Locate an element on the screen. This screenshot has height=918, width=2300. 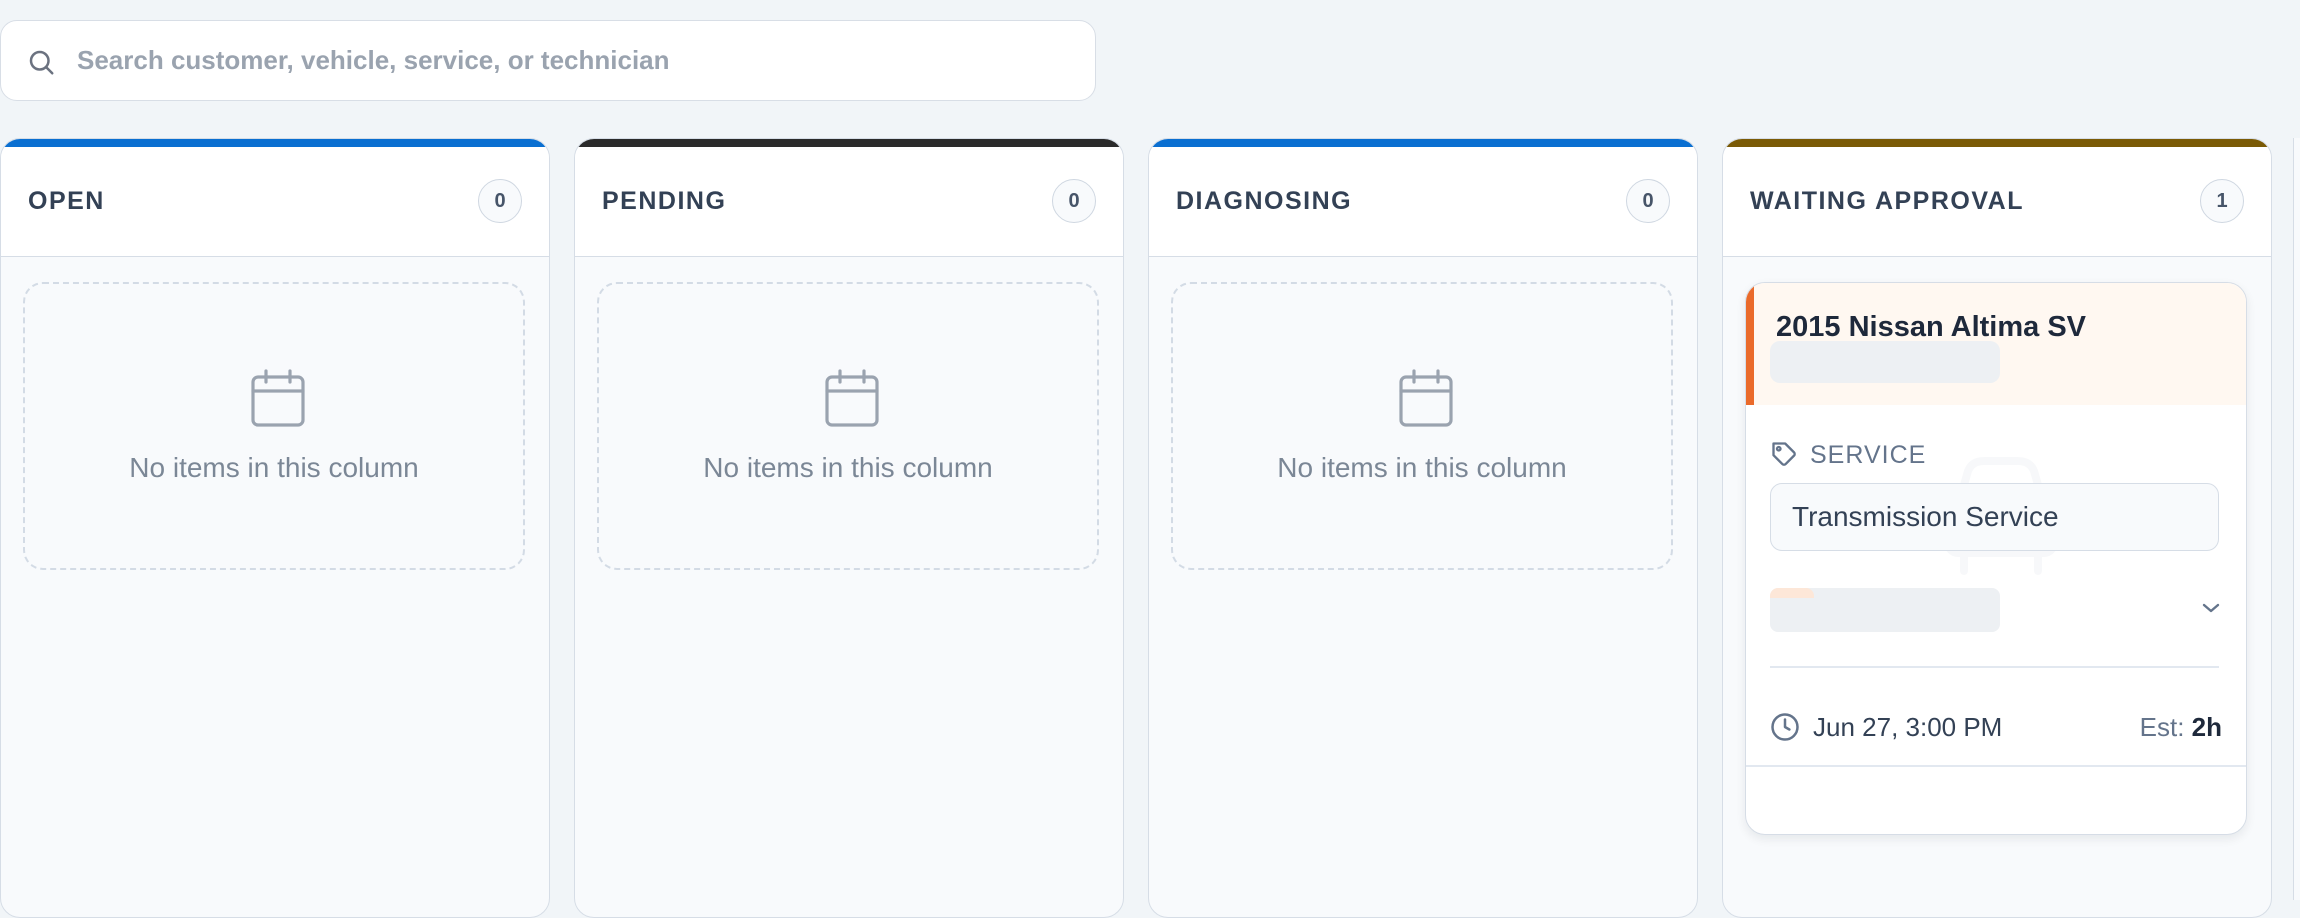
column-header: WAITING APPROVAL 1 is located at coordinates (1997, 202).